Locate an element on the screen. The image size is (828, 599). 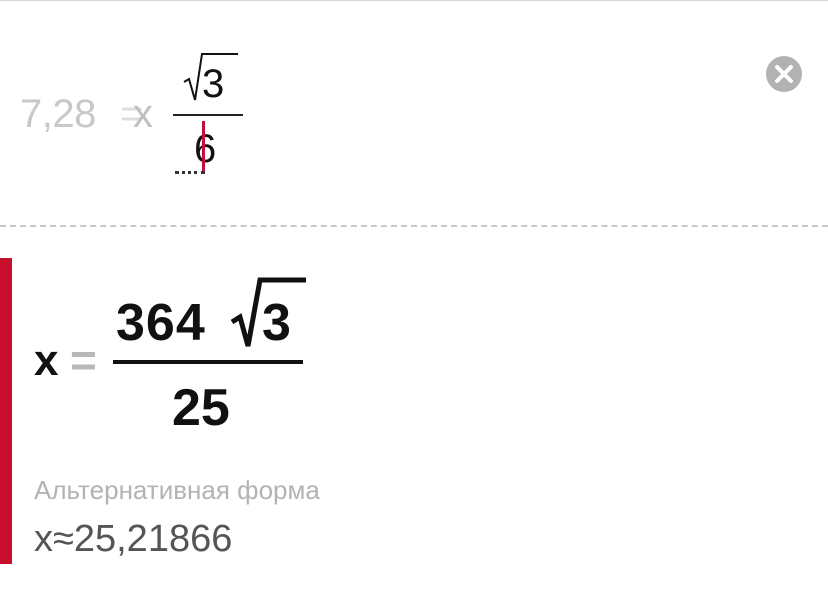
result-fraction-bar is located at coordinates (208, 362).